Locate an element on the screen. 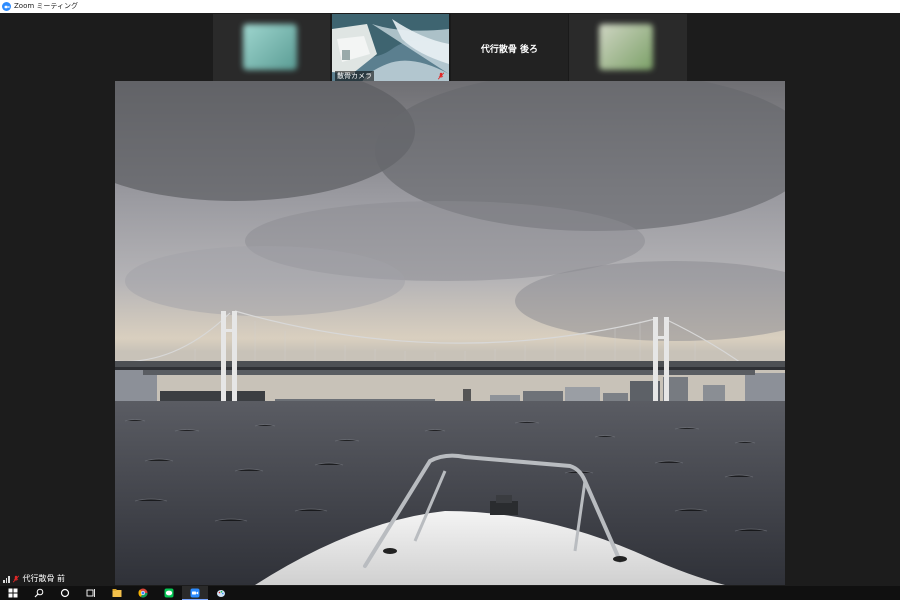 The height and width of the screenshot is (600, 900). participant-tile-3: 代行散骨 後ろ is located at coordinates (509, 48).